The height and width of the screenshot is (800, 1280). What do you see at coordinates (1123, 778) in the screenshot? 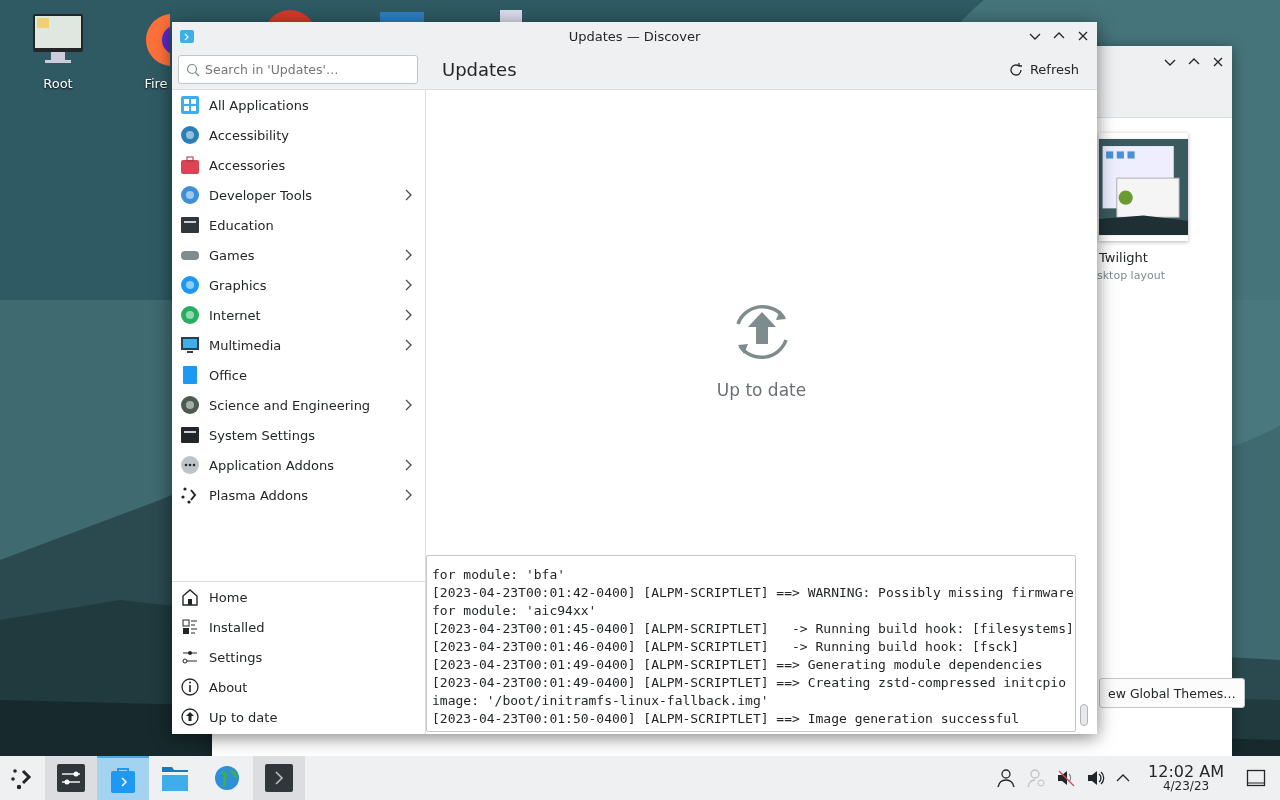
I see `caret-icon` at bounding box center [1123, 778].